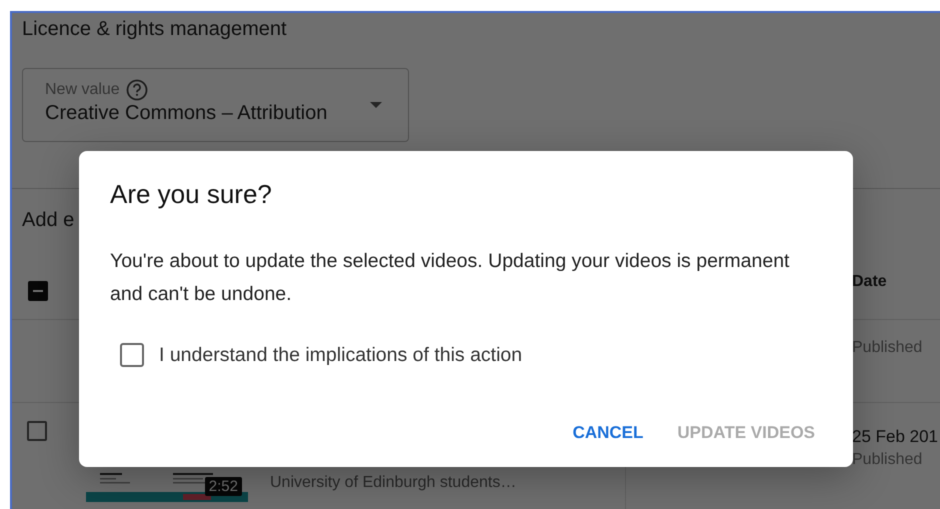 This screenshot has width=940, height=509. What do you see at coordinates (376, 105) in the screenshot?
I see `caret-icon` at bounding box center [376, 105].